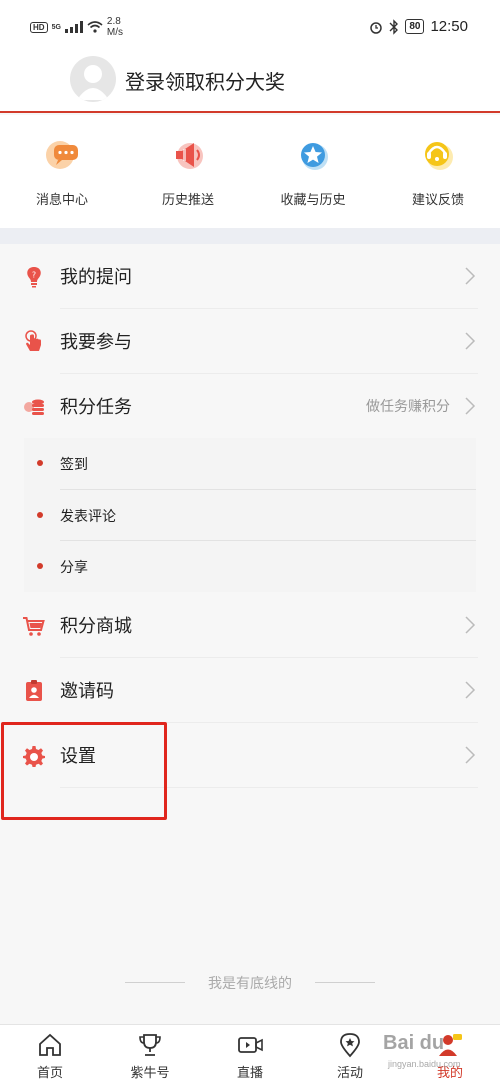 The height and width of the screenshot is (1084, 500). What do you see at coordinates (414, 1043) in the screenshot?
I see `watermark: Bai du` at bounding box center [414, 1043].